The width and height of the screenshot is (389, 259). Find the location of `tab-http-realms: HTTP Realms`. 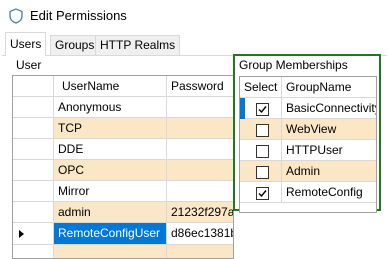

tab-http-realms: HTTP Realms is located at coordinates (138, 45).